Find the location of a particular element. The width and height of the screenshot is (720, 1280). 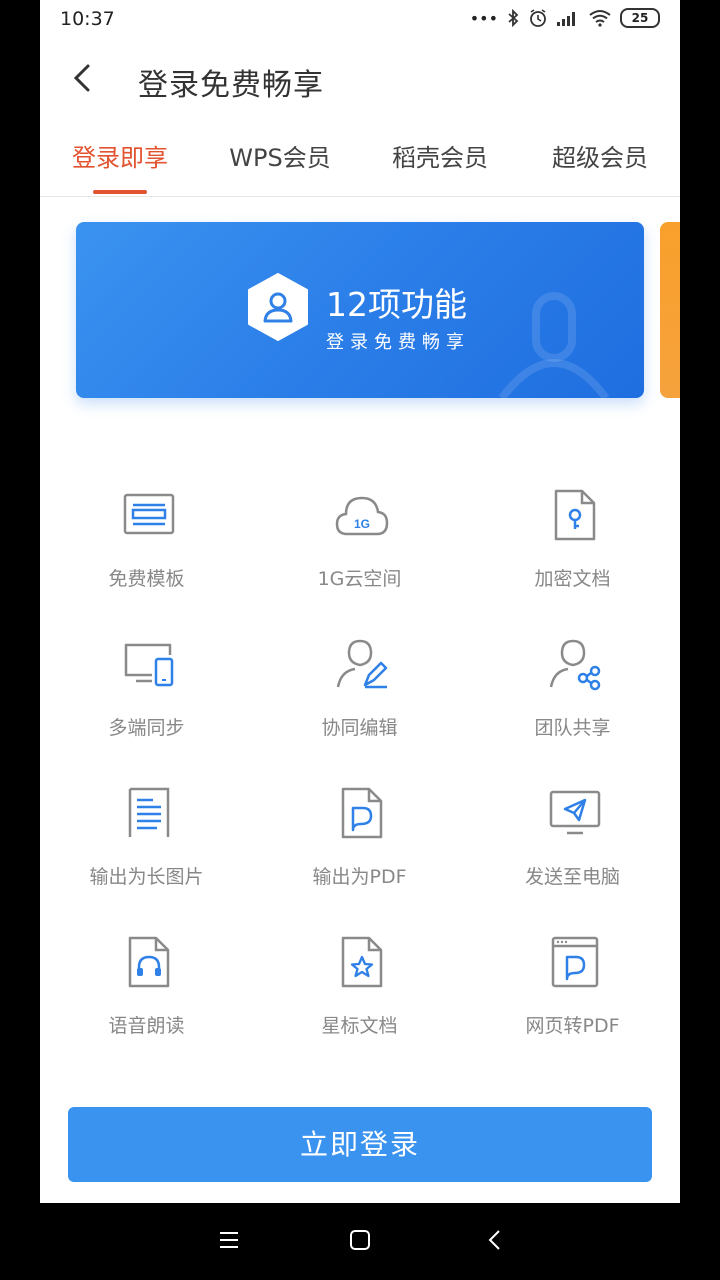

feature-item: 多端同步 is located at coordinates (146, 697).